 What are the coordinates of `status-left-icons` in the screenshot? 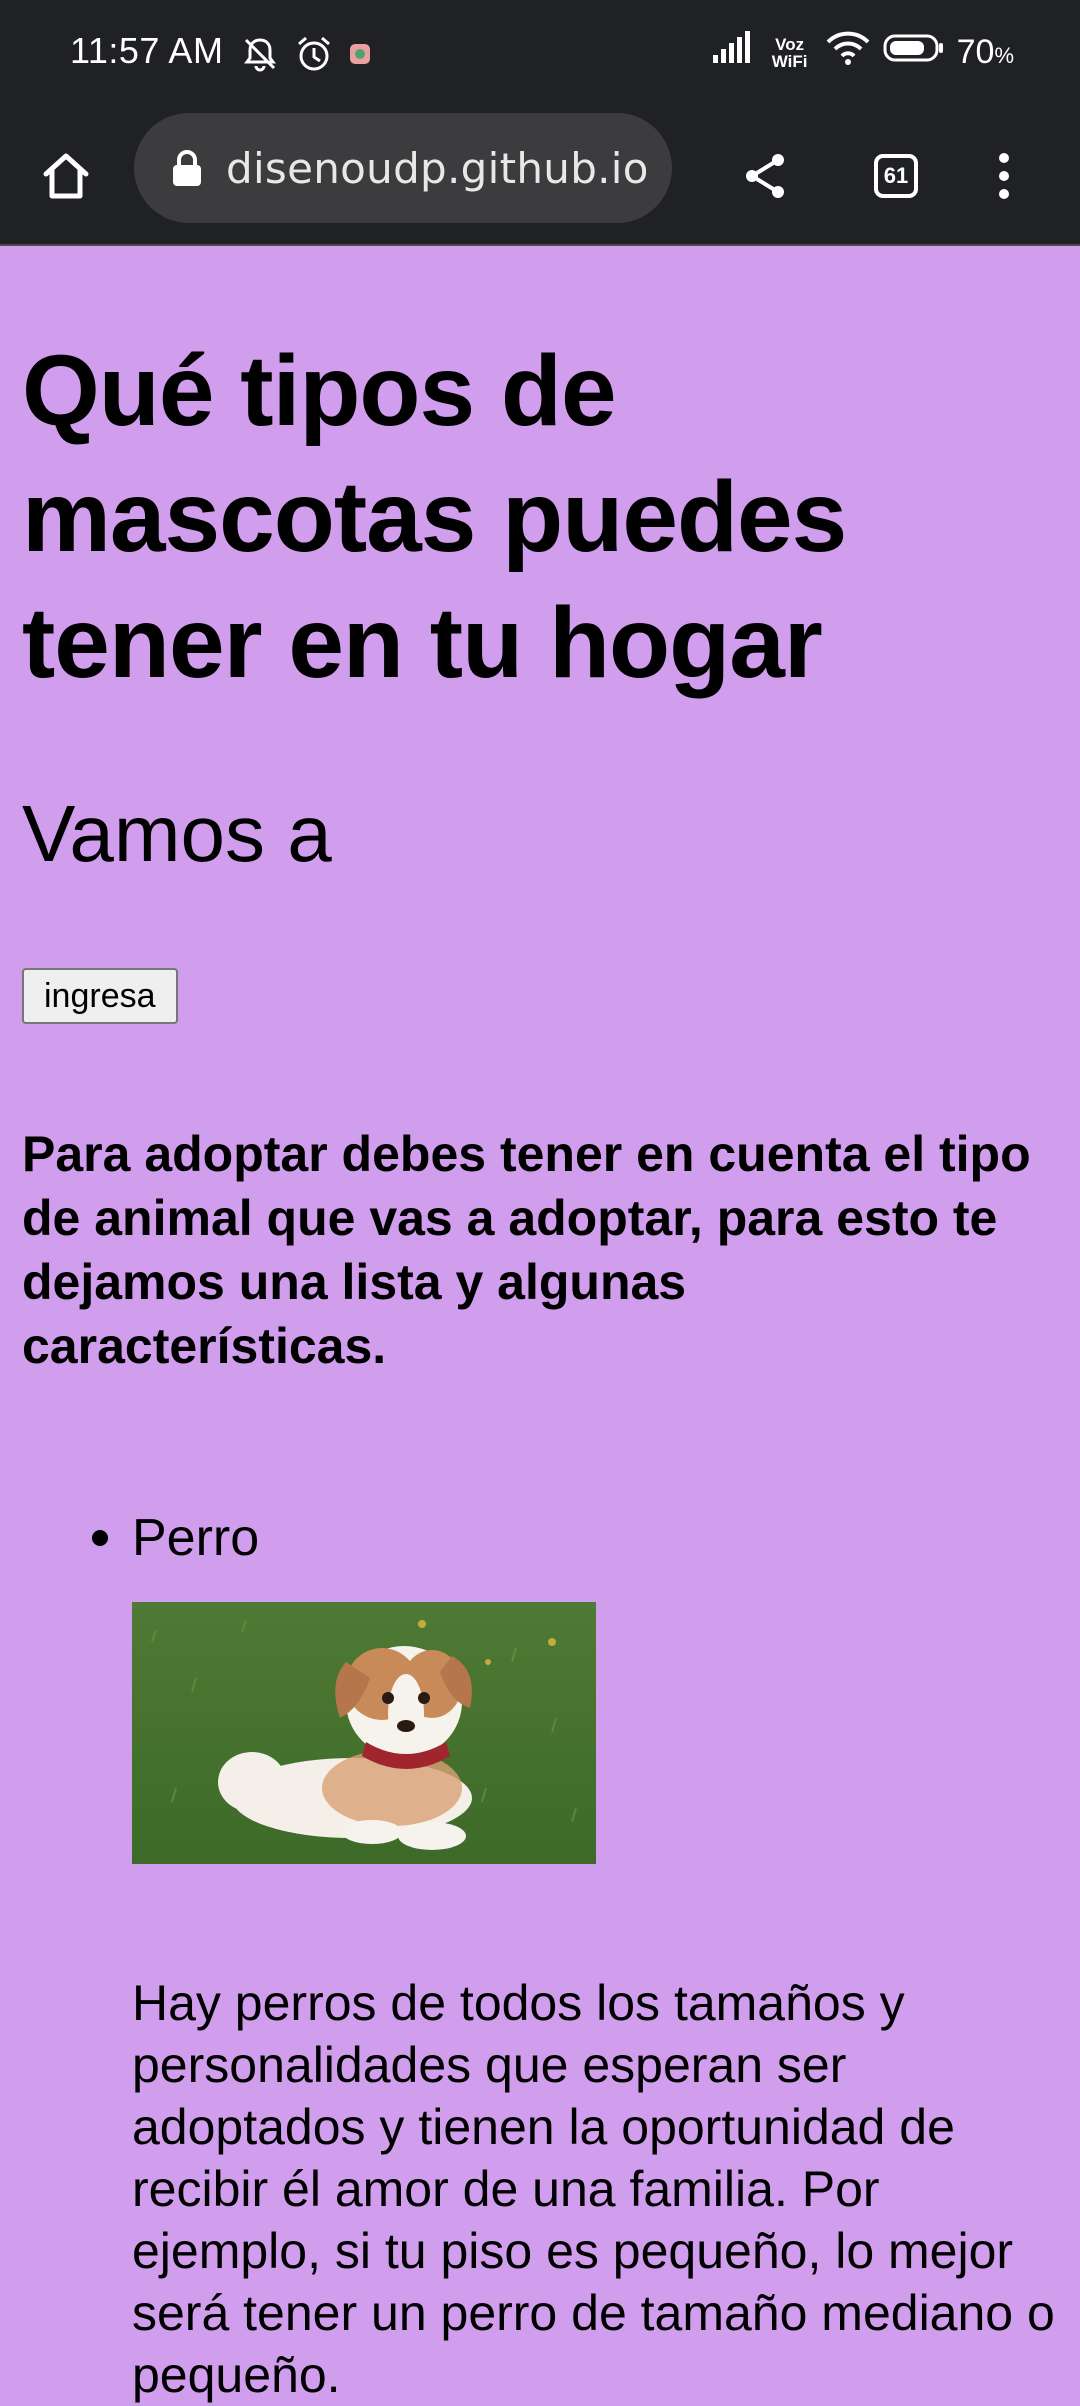 It's located at (306, 56).